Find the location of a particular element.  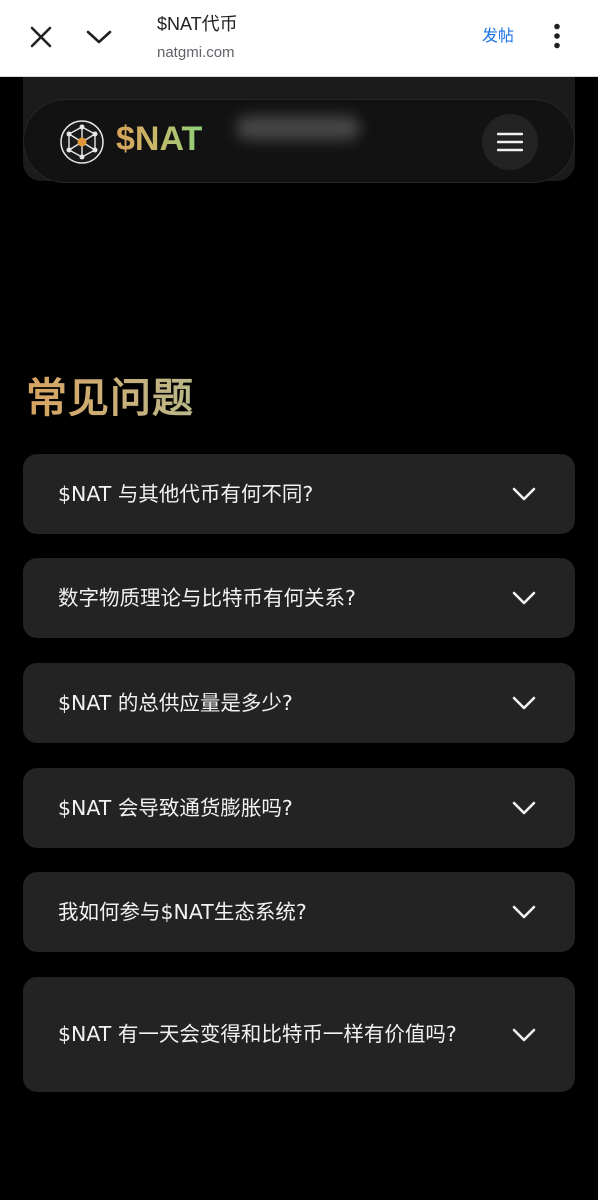

faq-item: $NAT 与其他代币有何不同? is located at coordinates (299, 494).